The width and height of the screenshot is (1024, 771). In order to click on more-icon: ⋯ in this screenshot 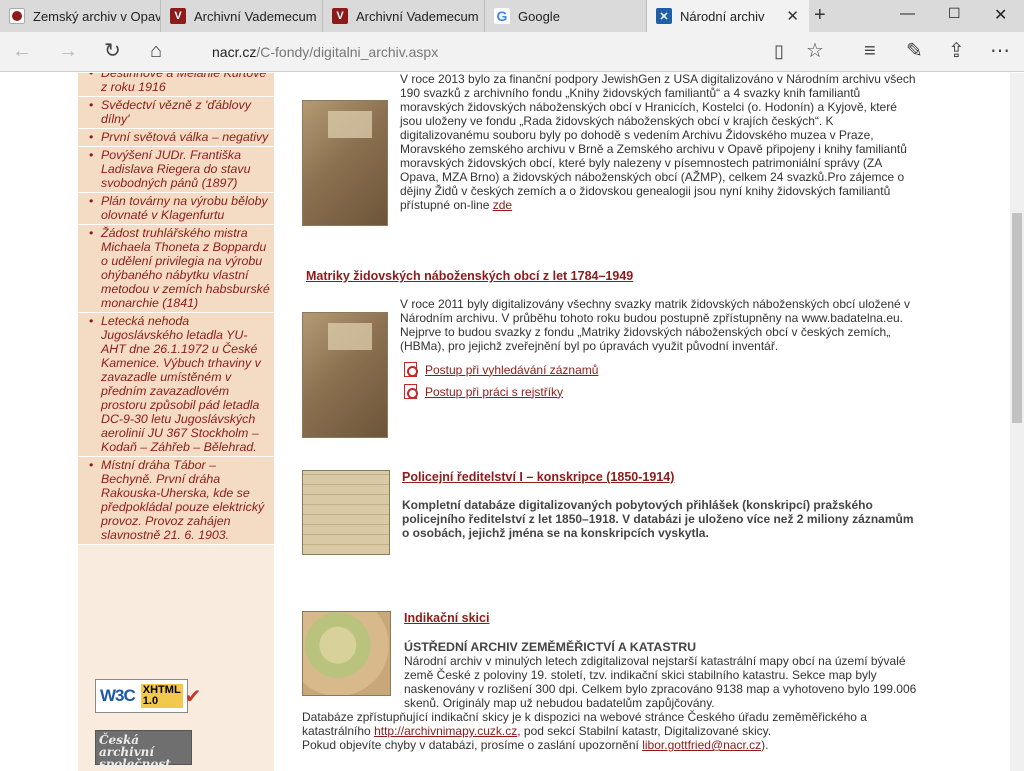, I will do `click(1000, 51)`.